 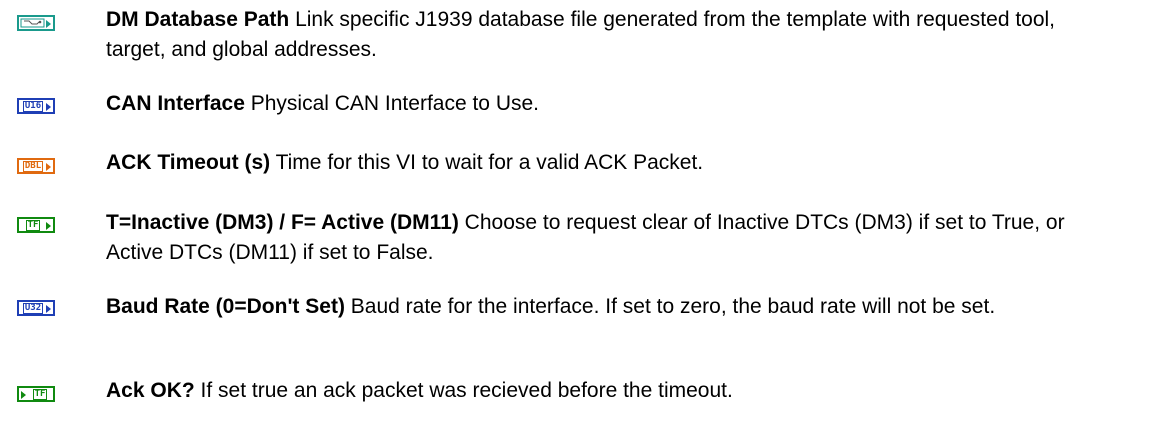 What do you see at coordinates (282, 222) in the screenshot?
I see `parameter-name: T=Inactive (DM3) / F= Active (DM11)` at bounding box center [282, 222].